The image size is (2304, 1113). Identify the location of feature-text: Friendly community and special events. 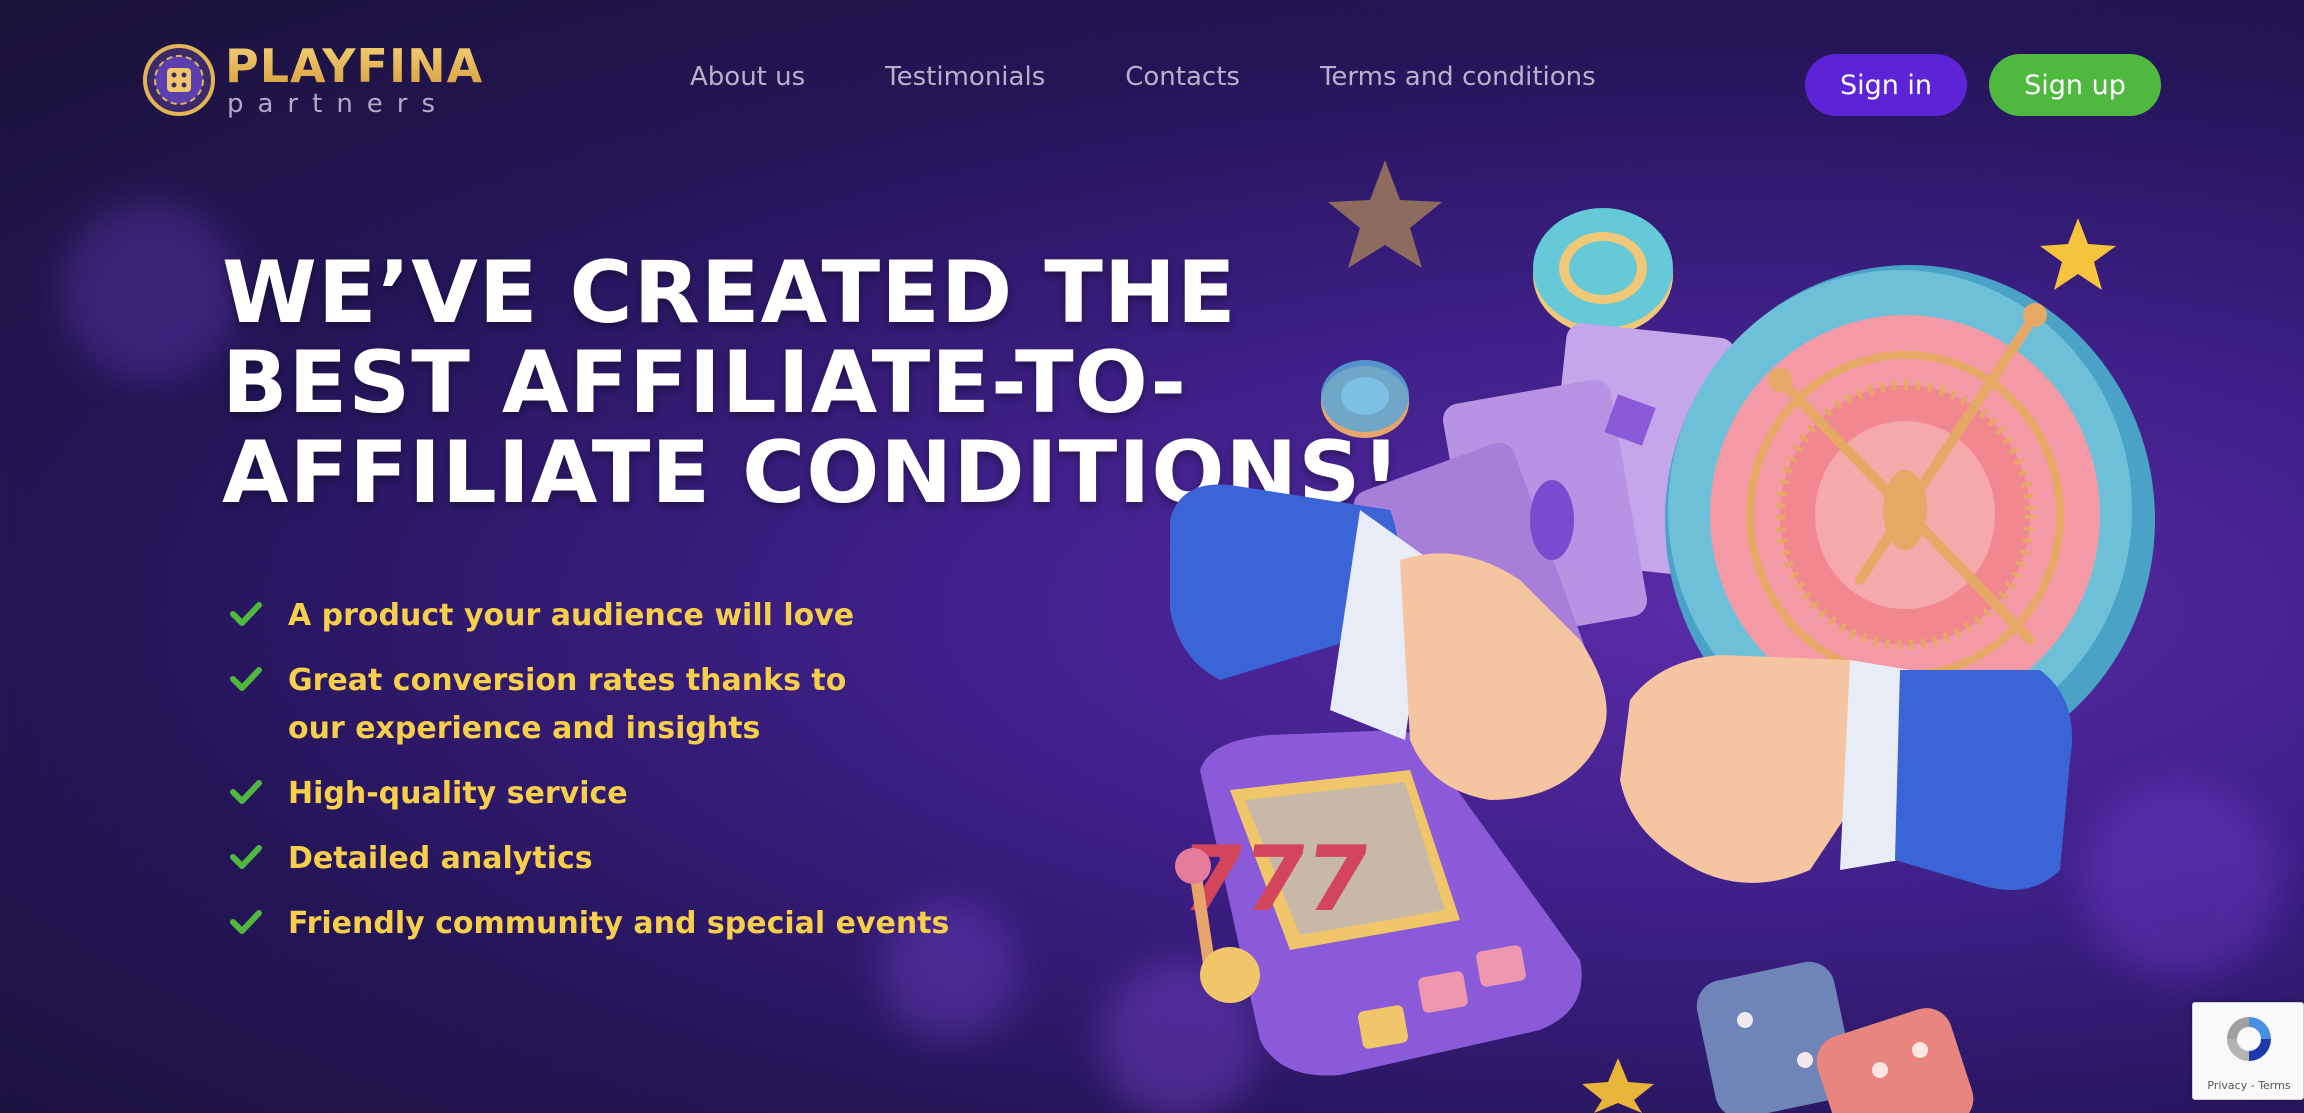
(619, 923).